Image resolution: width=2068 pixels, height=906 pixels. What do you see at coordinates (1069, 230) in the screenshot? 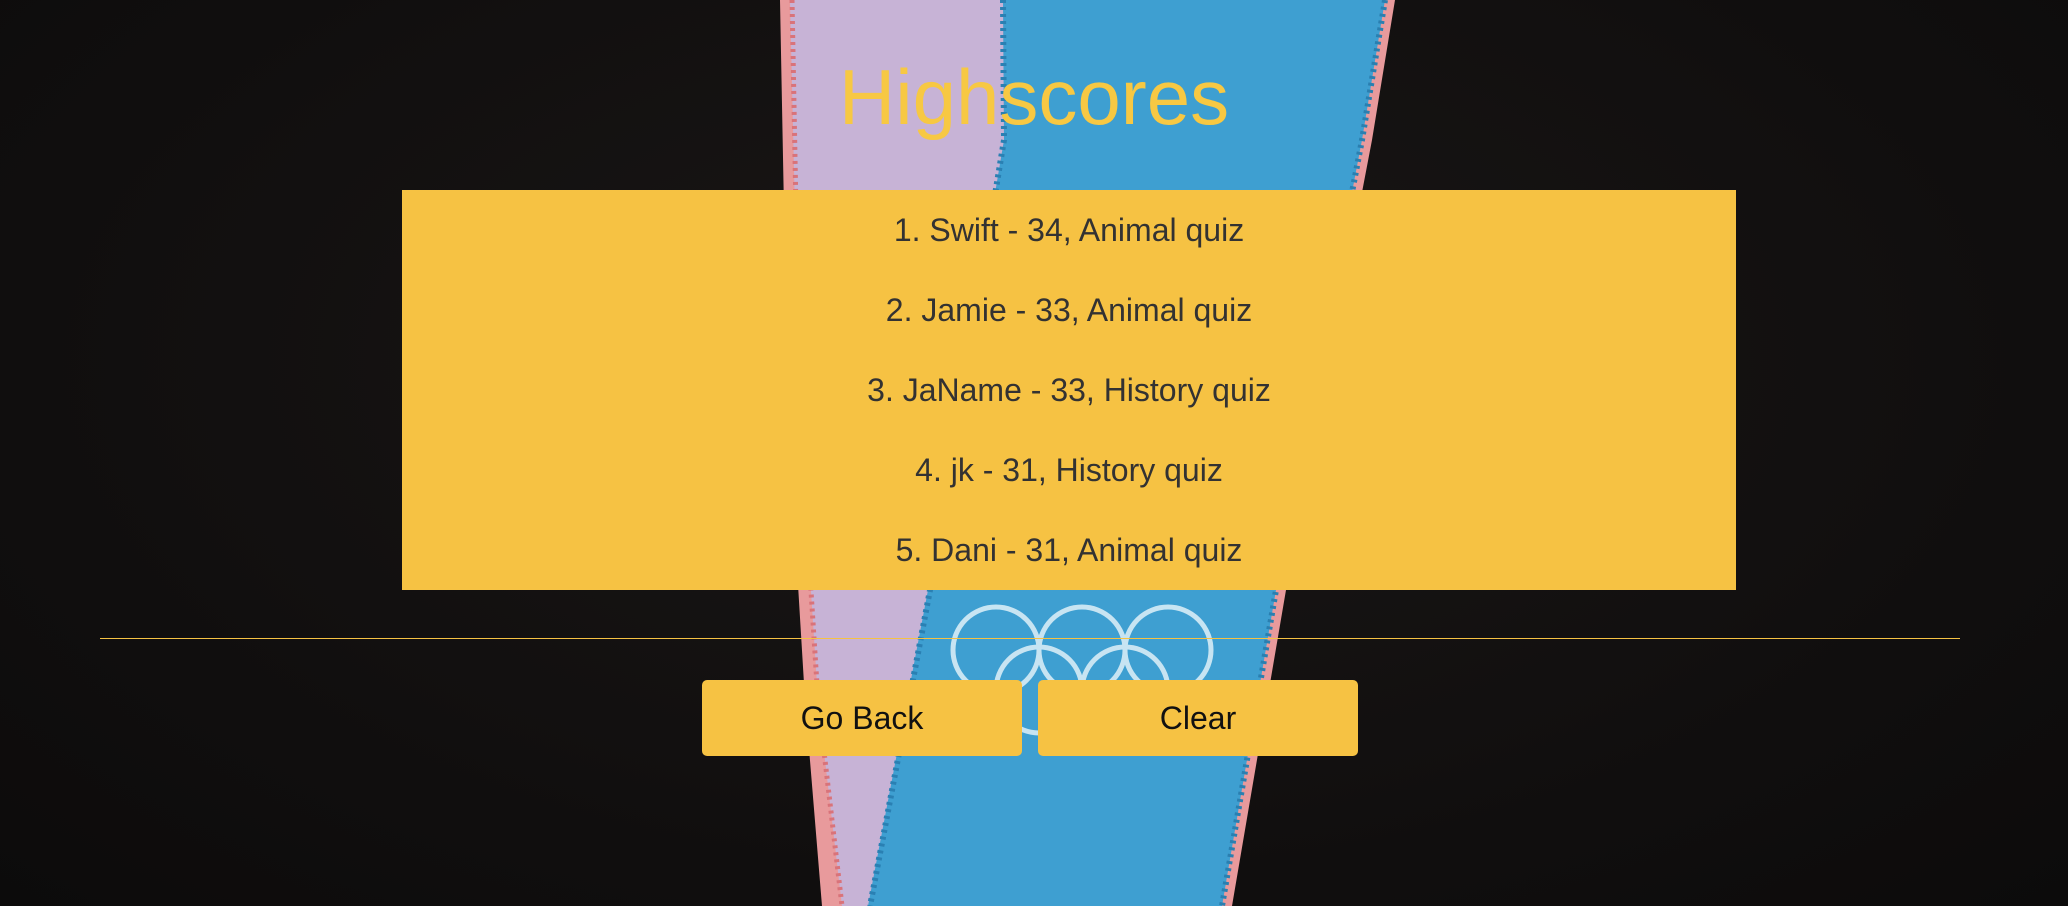
I see `list-item: 1. Swift - 34, Animal quiz` at bounding box center [1069, 230].